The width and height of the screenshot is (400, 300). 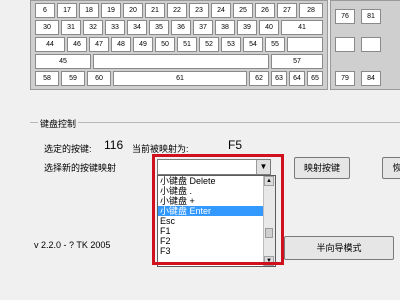 I want to click on half-wizard-mode-button: 半向导模式, so click(x=339, y=248).